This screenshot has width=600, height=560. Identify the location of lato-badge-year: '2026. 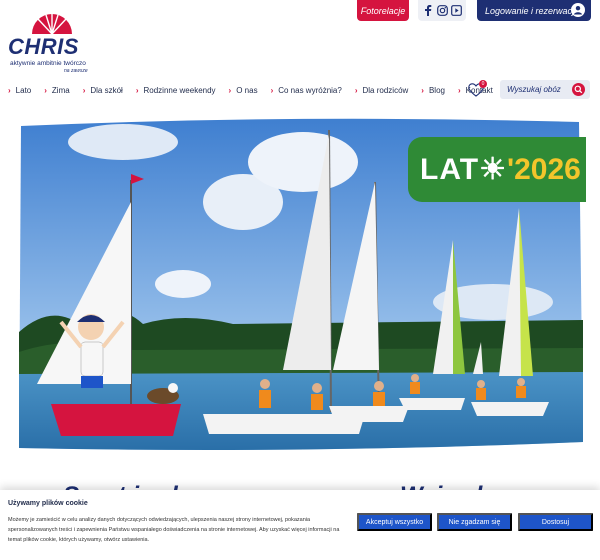
(543, 169).